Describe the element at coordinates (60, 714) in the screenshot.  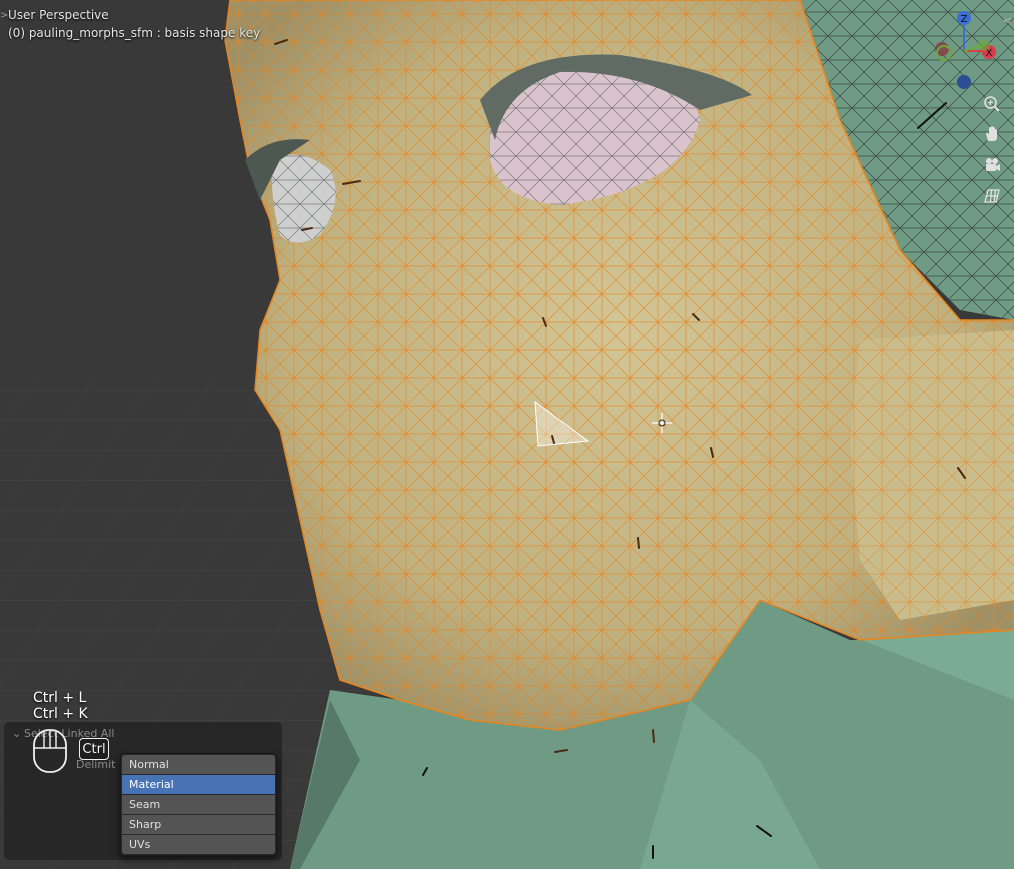
I see `shortcut-hint: Ctrl + K` at that location.